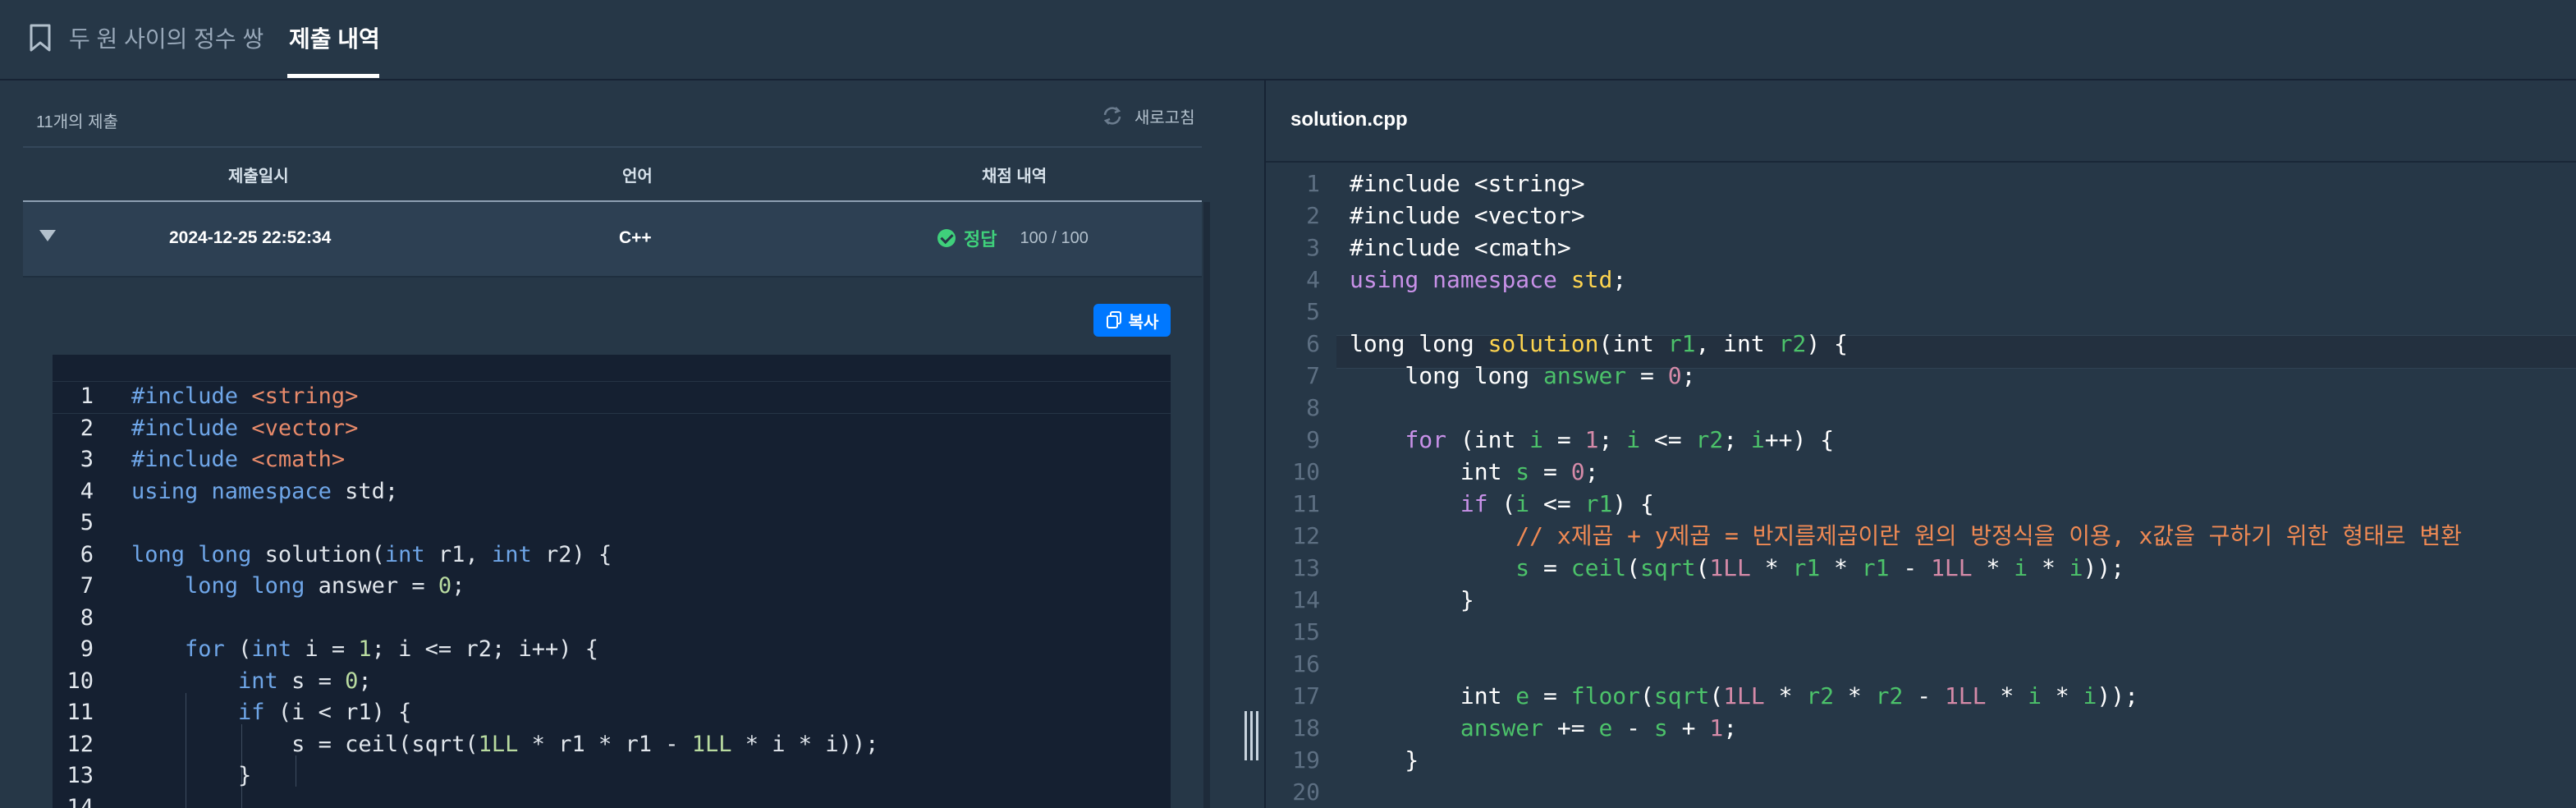 The image size is (2576, 808). What do you see at coordinates (1349, 119) in the screenshot?
I see `file-name: solution.cpp` at bounding box center [1349, 119].